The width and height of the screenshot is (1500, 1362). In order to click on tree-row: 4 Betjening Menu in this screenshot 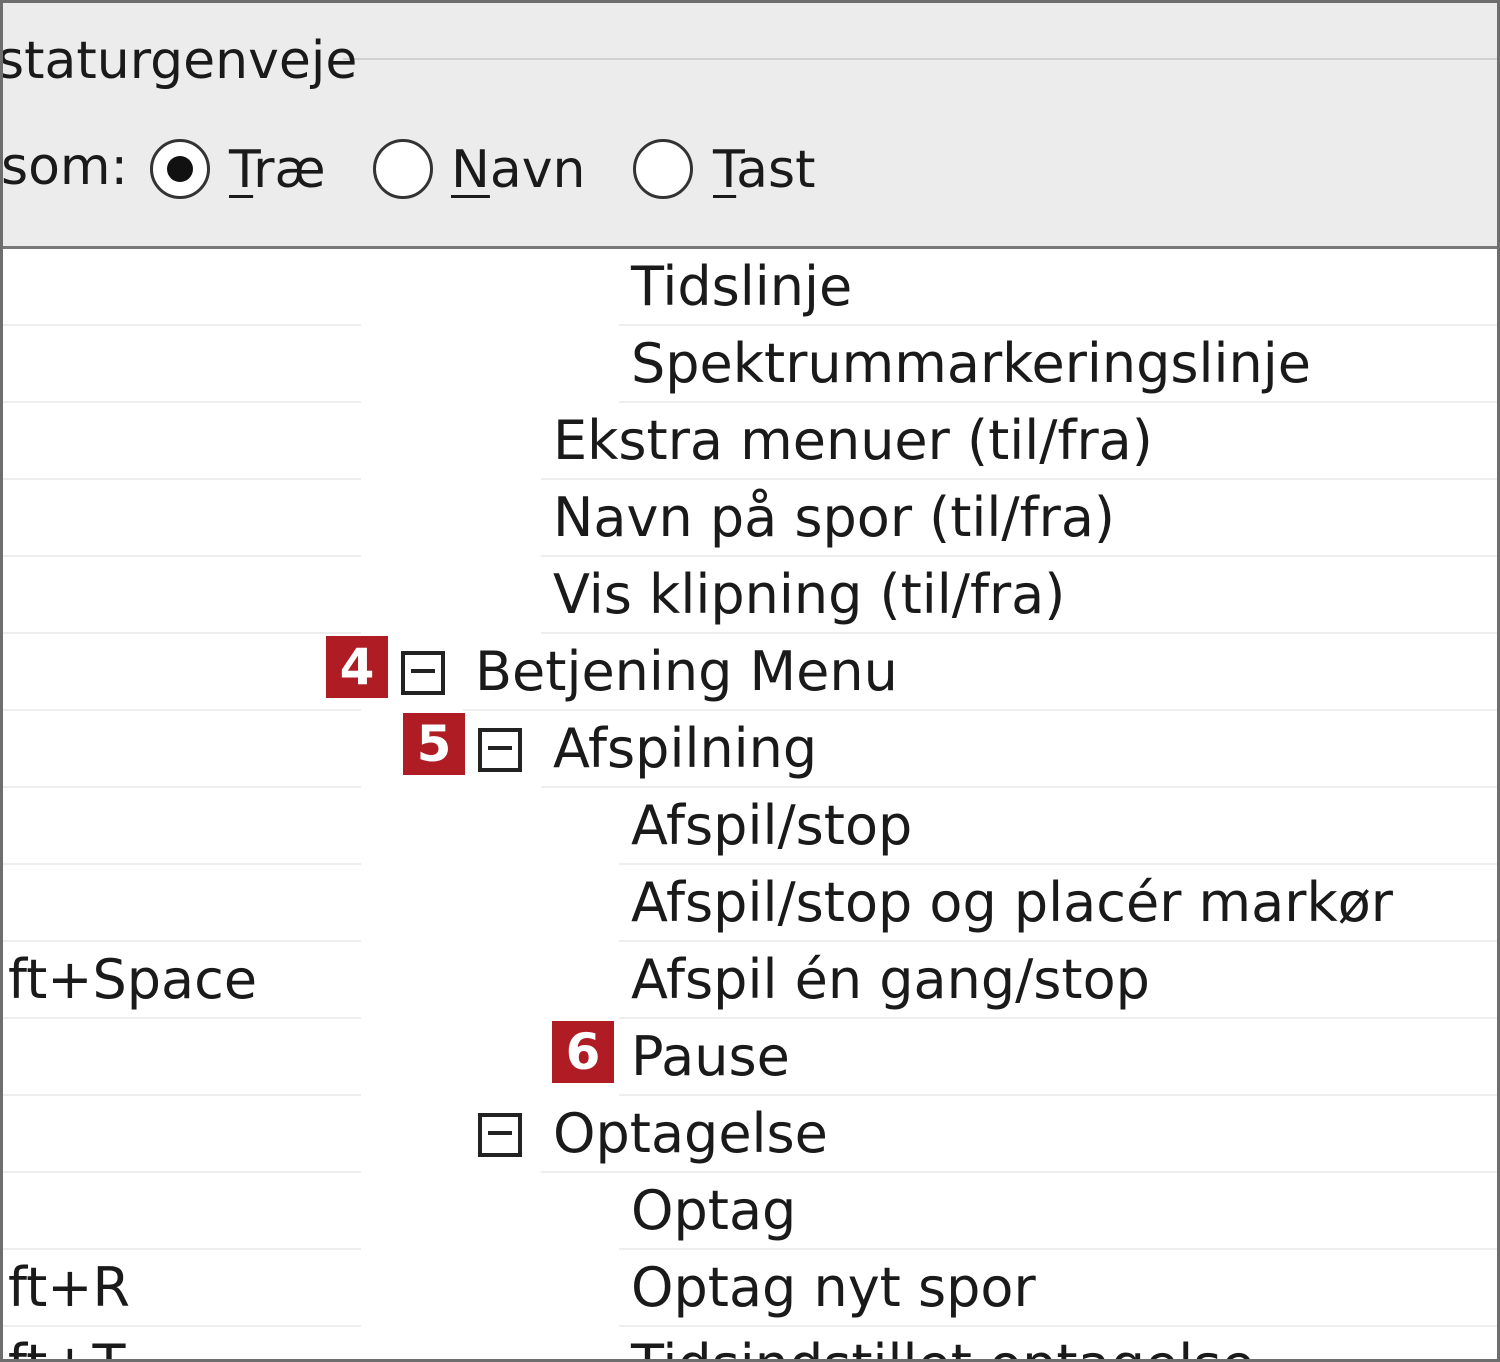, I will do `click(750, 672)`.